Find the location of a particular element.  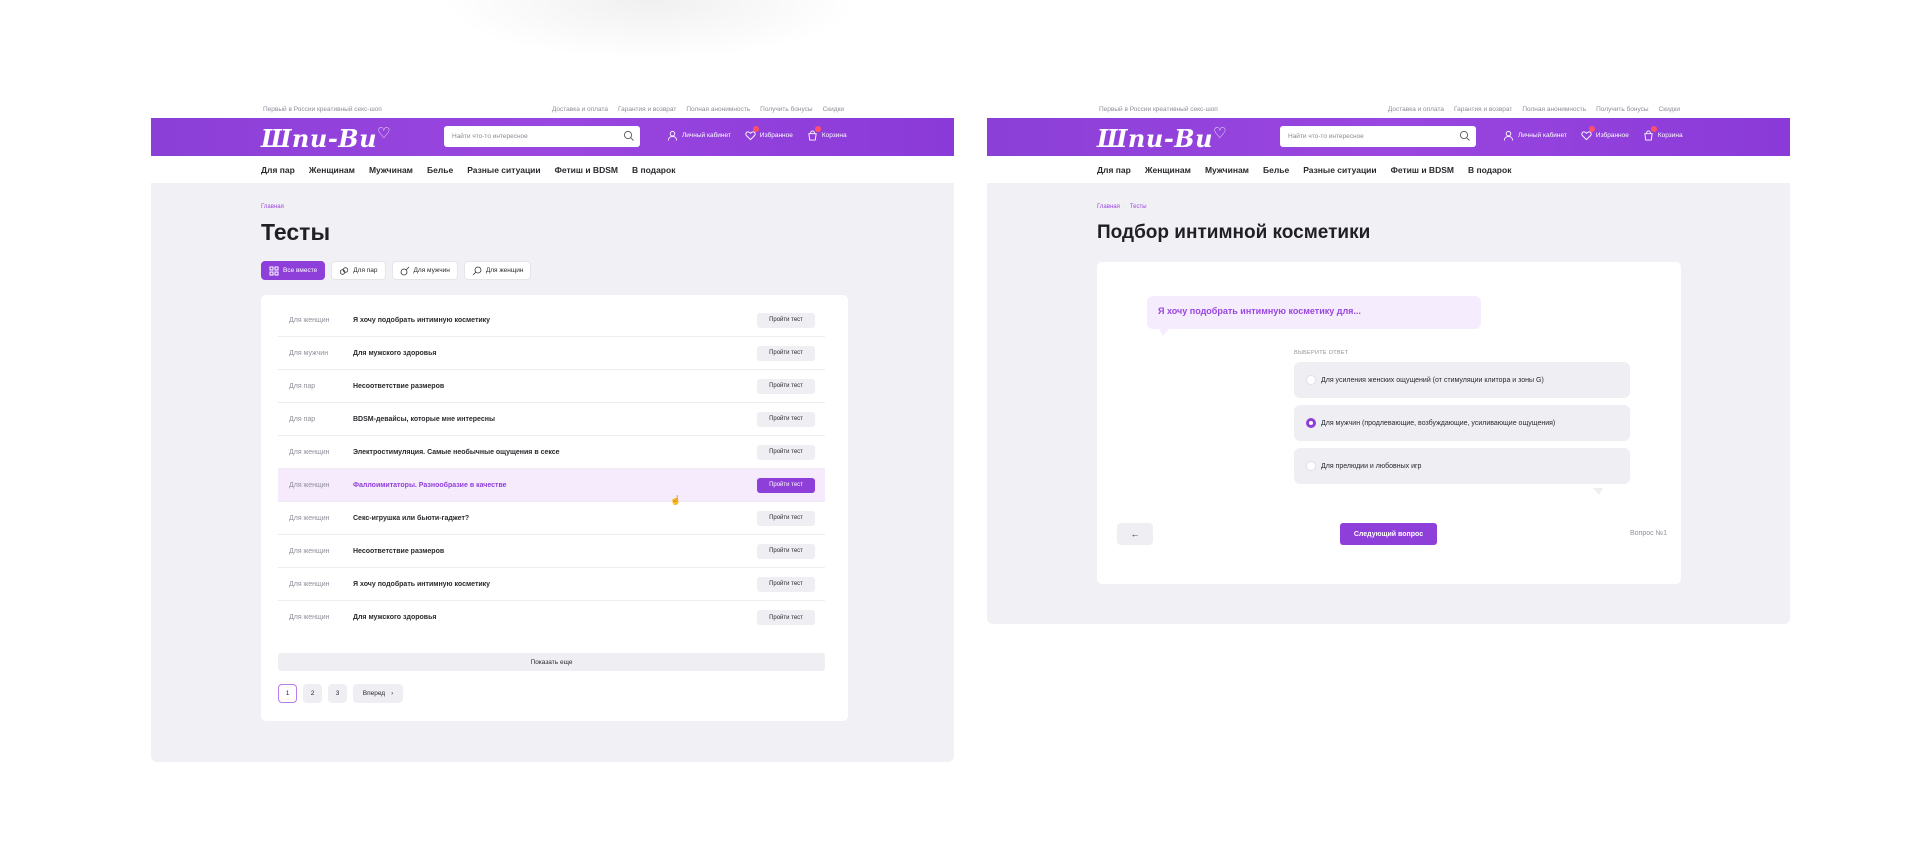

next-page-button: Вперед › is located at coordinates (378, 693).